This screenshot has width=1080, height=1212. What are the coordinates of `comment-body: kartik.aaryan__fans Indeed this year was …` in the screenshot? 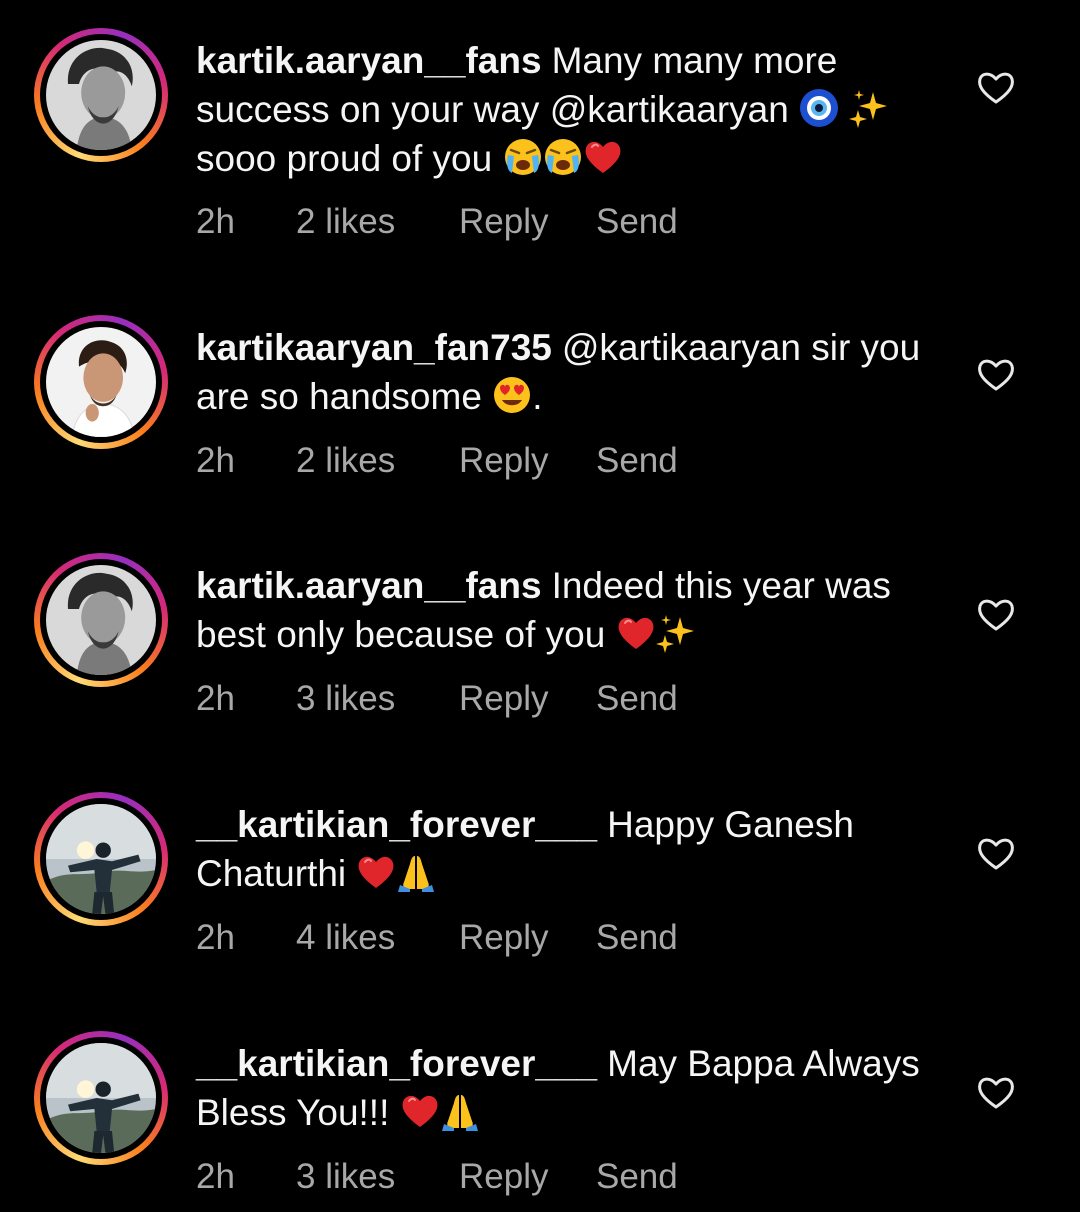 It's located at (566, 610).